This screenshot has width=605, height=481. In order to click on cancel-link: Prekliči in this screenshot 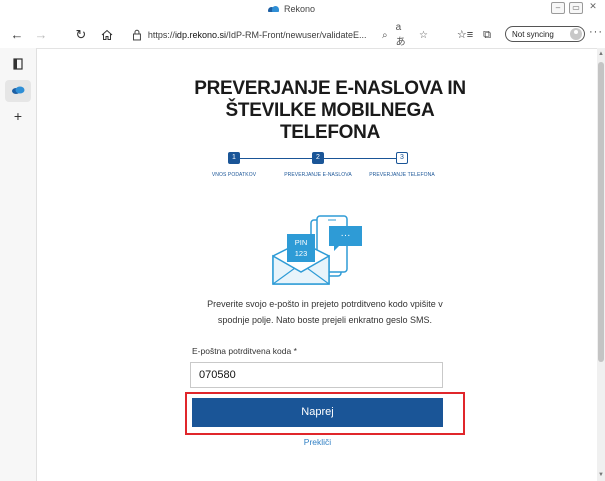, I will do `click(317, 442)`.